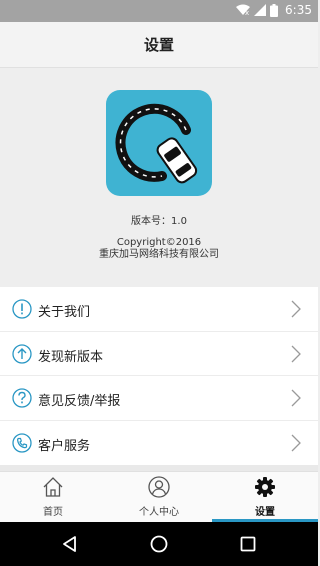 The image size is (320, 566). I want to click on page-title: 设置, so click(158, 45).